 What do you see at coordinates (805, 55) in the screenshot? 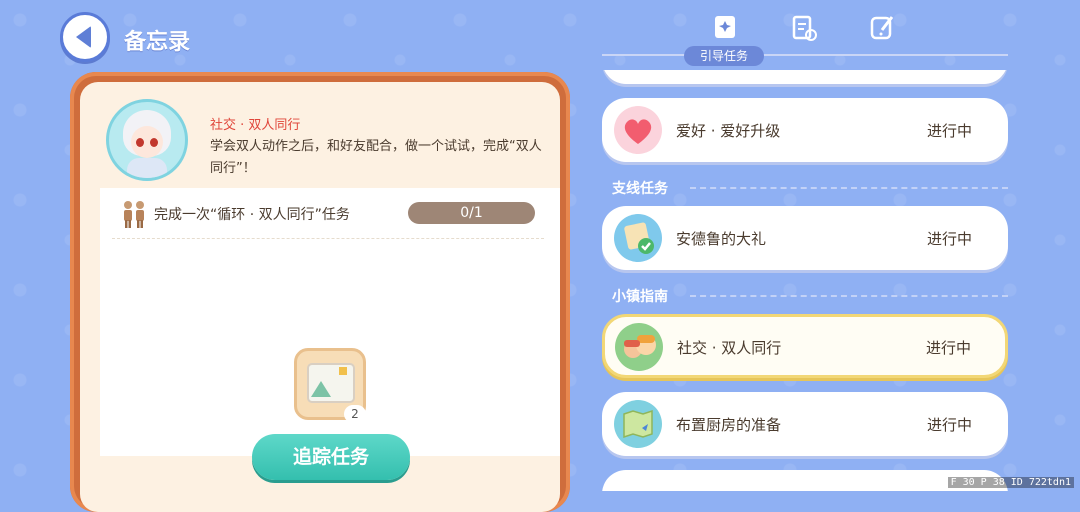
I see `tab-underline` at bounding box center [805, 55].